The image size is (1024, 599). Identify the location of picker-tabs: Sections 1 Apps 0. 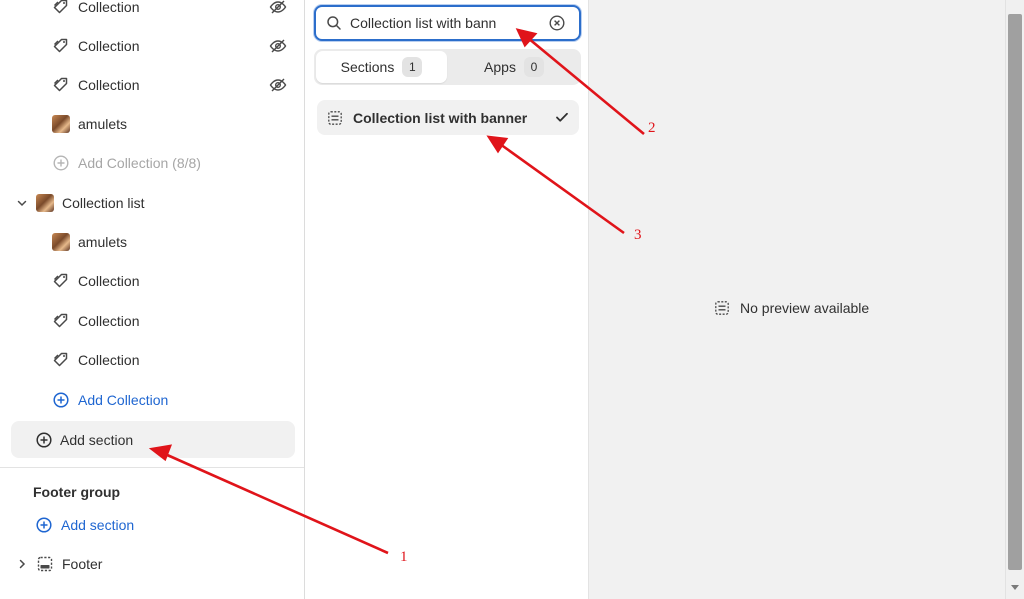
(447, 67).